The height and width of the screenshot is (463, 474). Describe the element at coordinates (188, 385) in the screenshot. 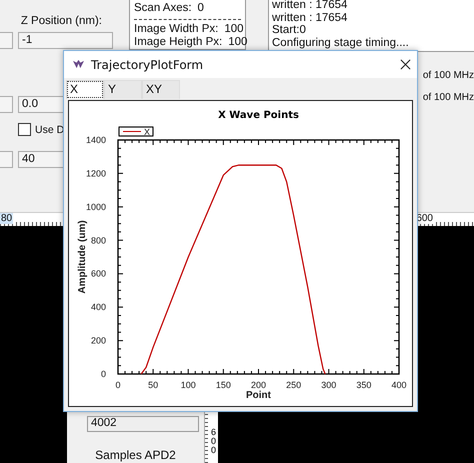

I see `x-tick-label: 100` at that location.